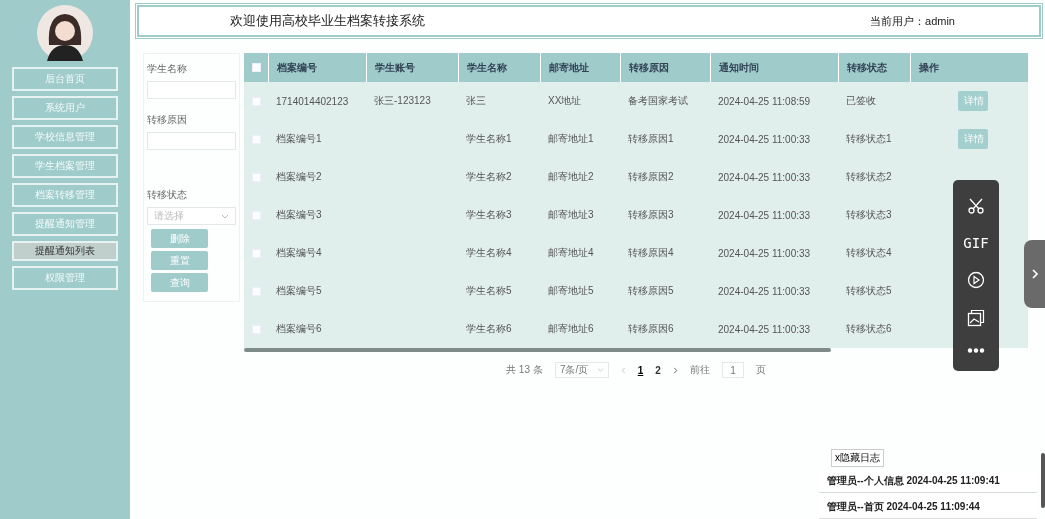  I want to click on table-cell: 备考国家考试, so click(658, 100).